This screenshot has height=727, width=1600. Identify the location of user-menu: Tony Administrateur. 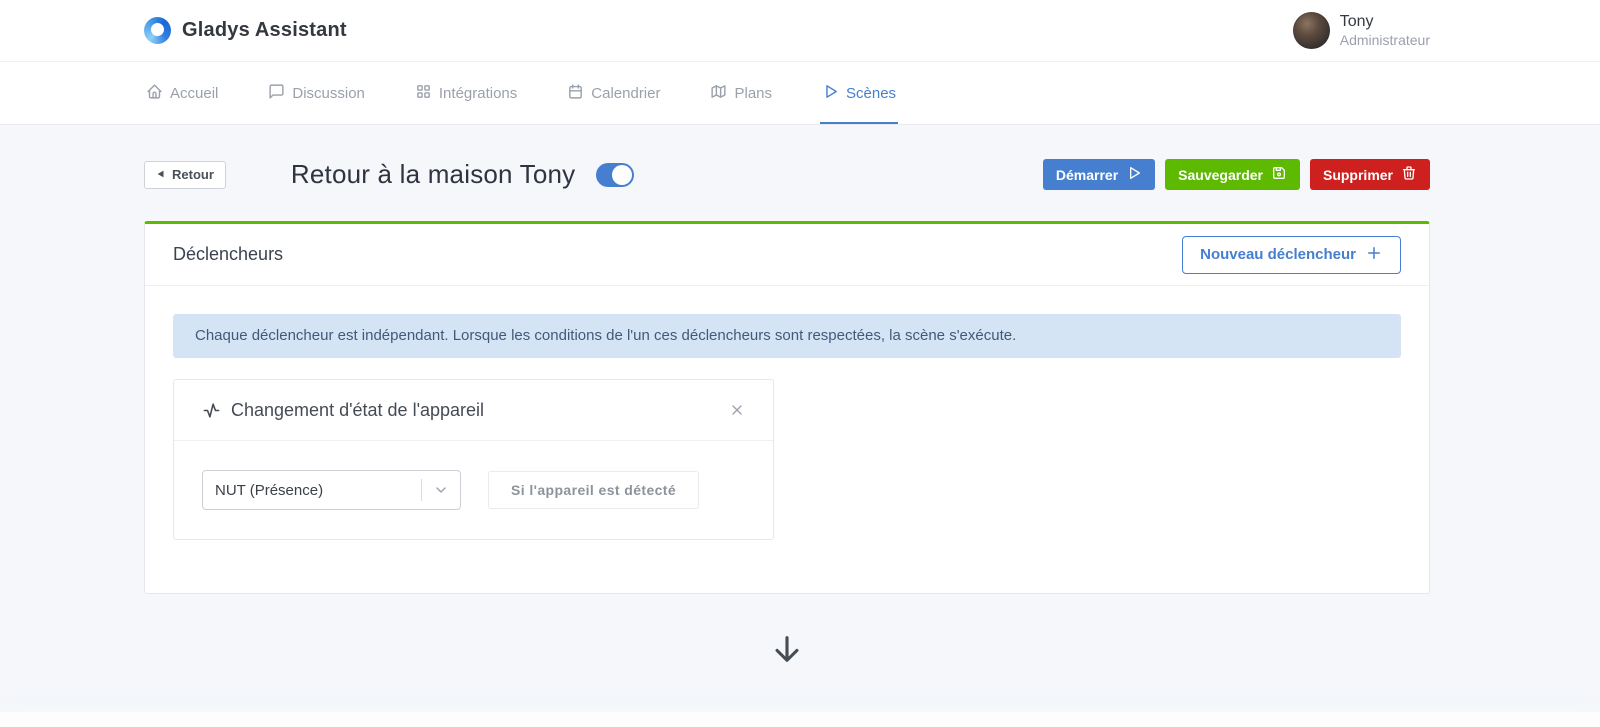
(1361, 31).